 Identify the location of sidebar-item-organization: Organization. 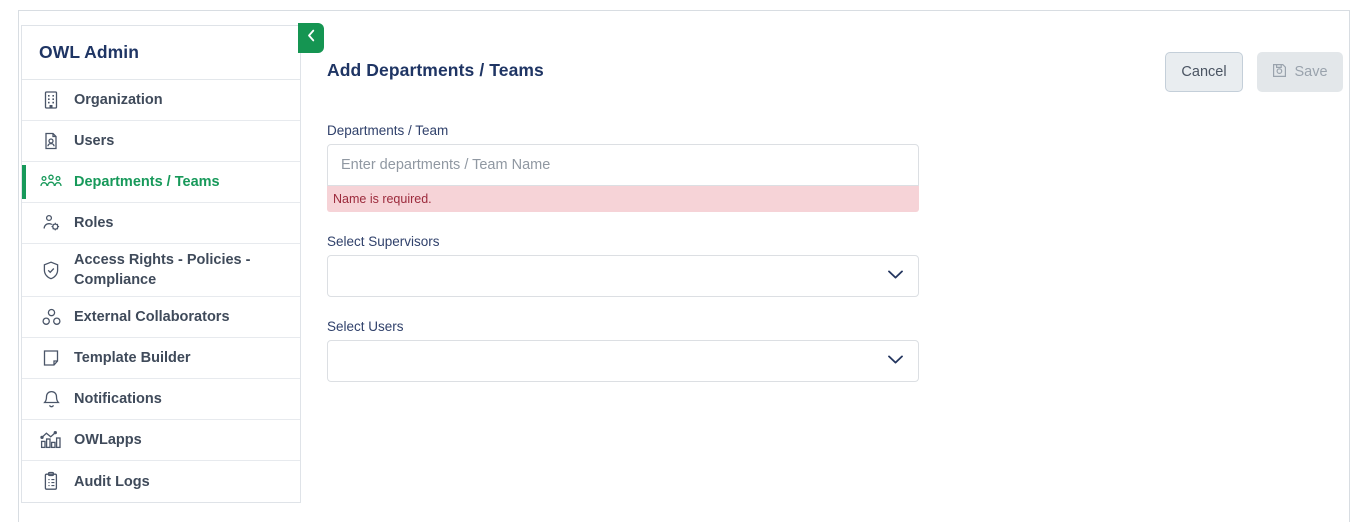
(161, 100).